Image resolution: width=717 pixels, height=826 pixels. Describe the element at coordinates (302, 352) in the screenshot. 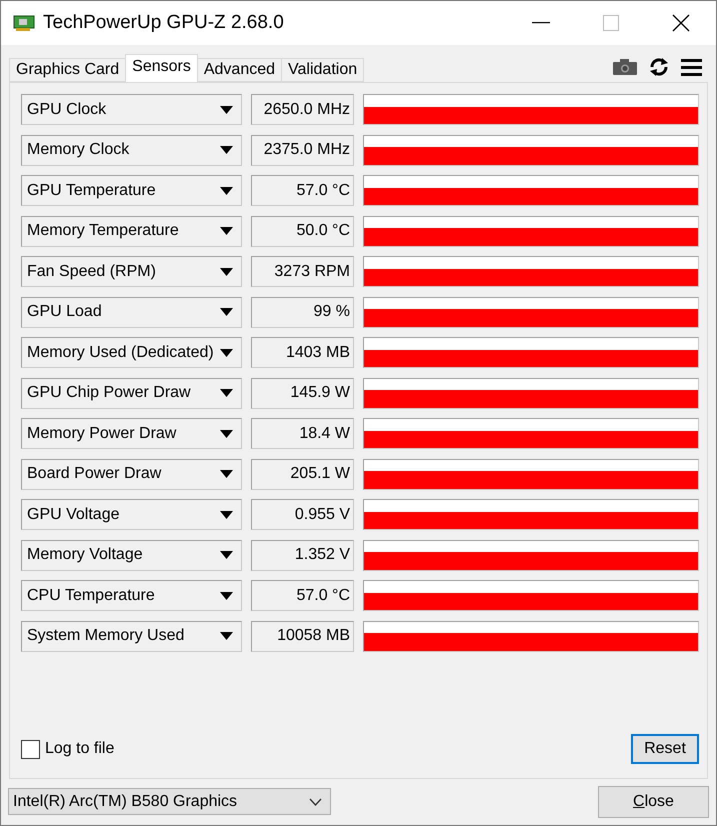

I see `sensor-value: 1403 MB` at that location.